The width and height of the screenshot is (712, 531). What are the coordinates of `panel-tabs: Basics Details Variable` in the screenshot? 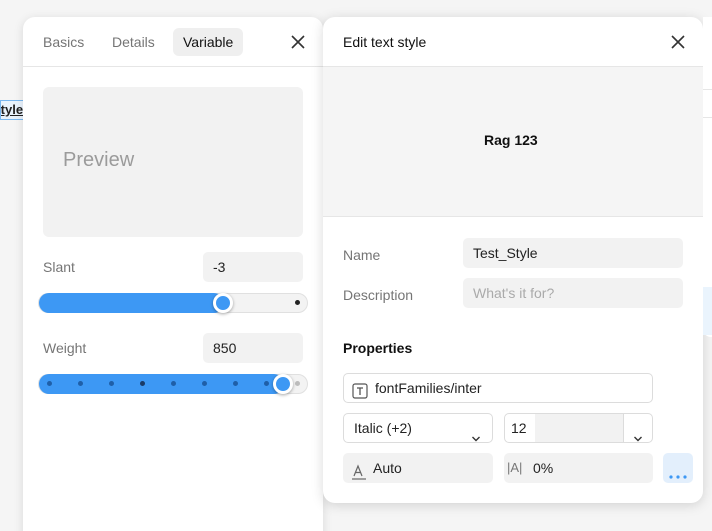 It's located at (173, 42).